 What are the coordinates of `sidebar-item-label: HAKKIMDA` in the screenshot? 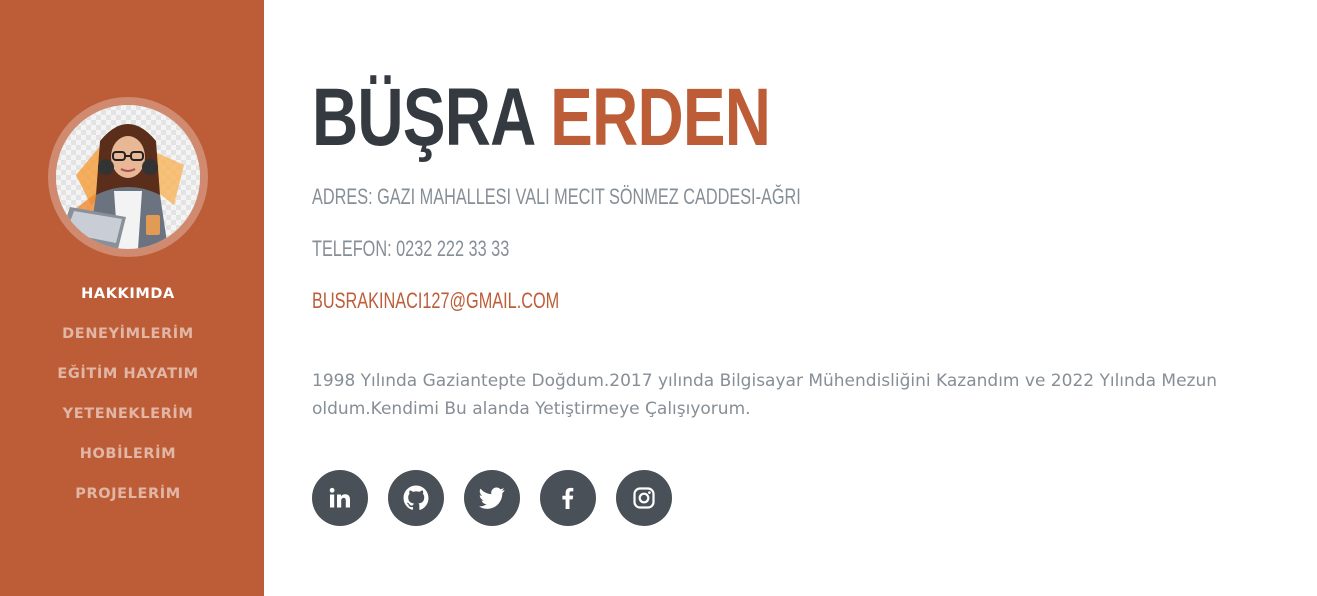 It's located at (128, 294).